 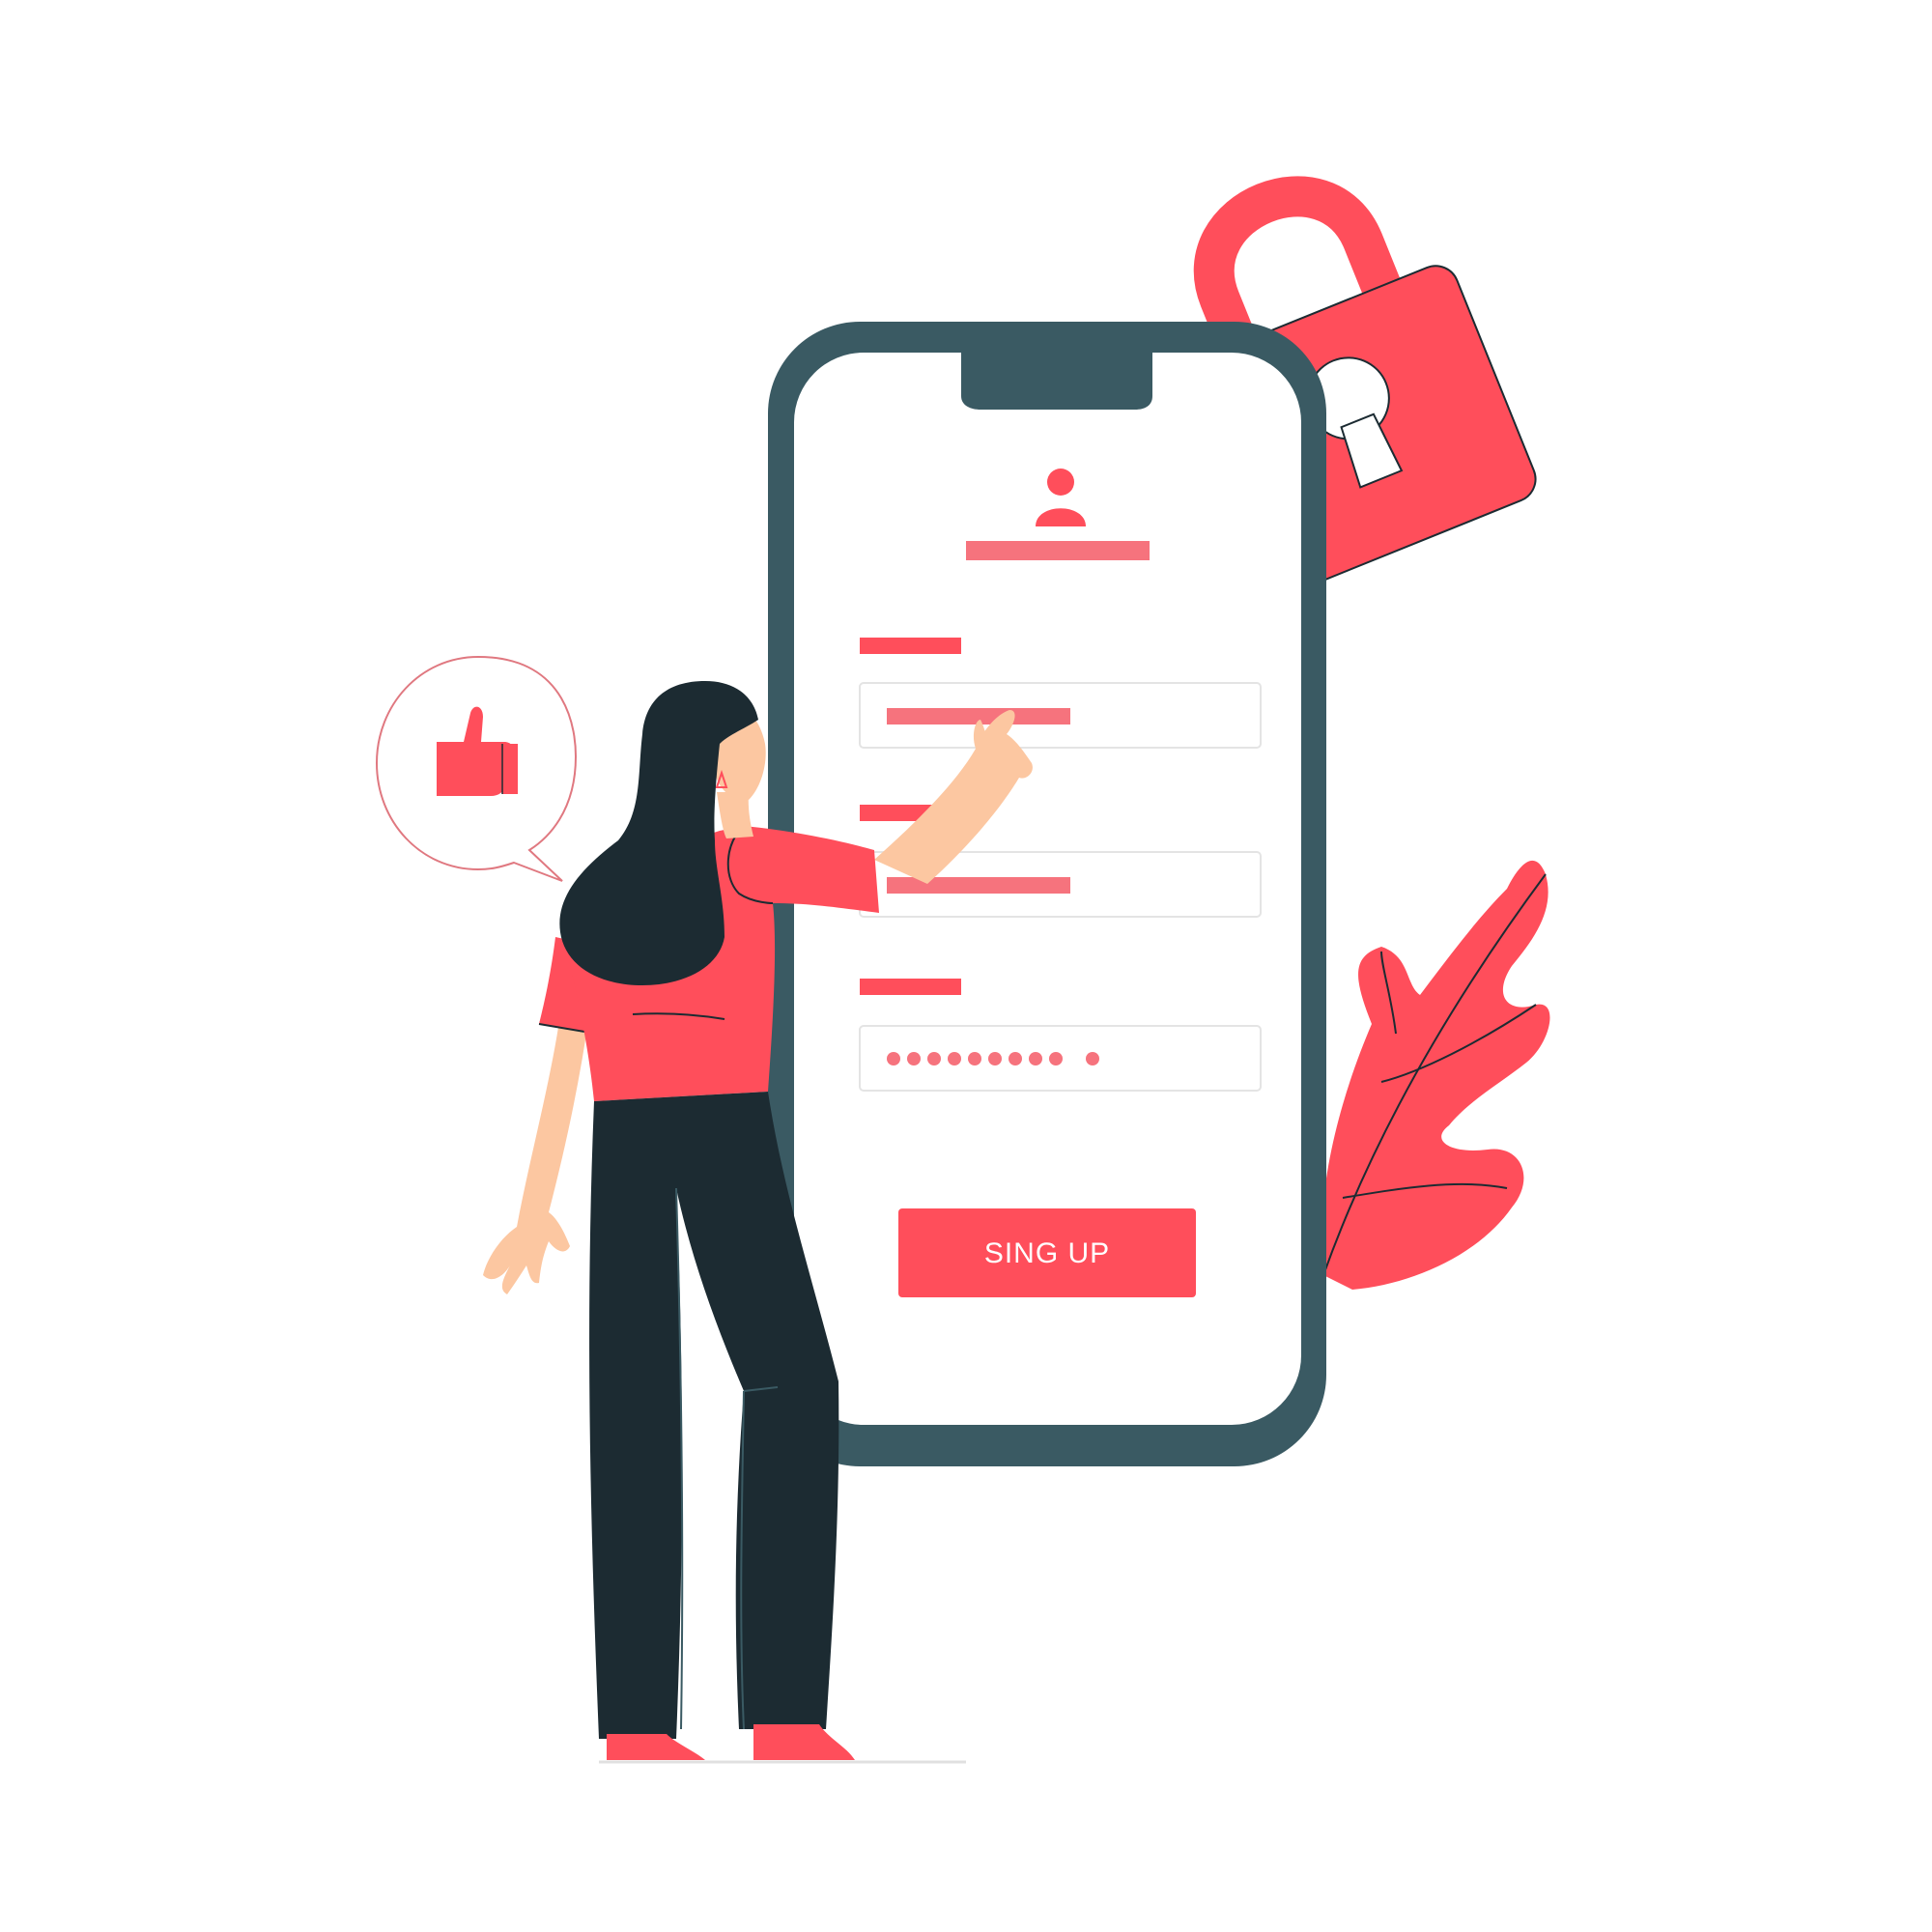 I want to click on password-label-bar, so click(x=910, y=987).